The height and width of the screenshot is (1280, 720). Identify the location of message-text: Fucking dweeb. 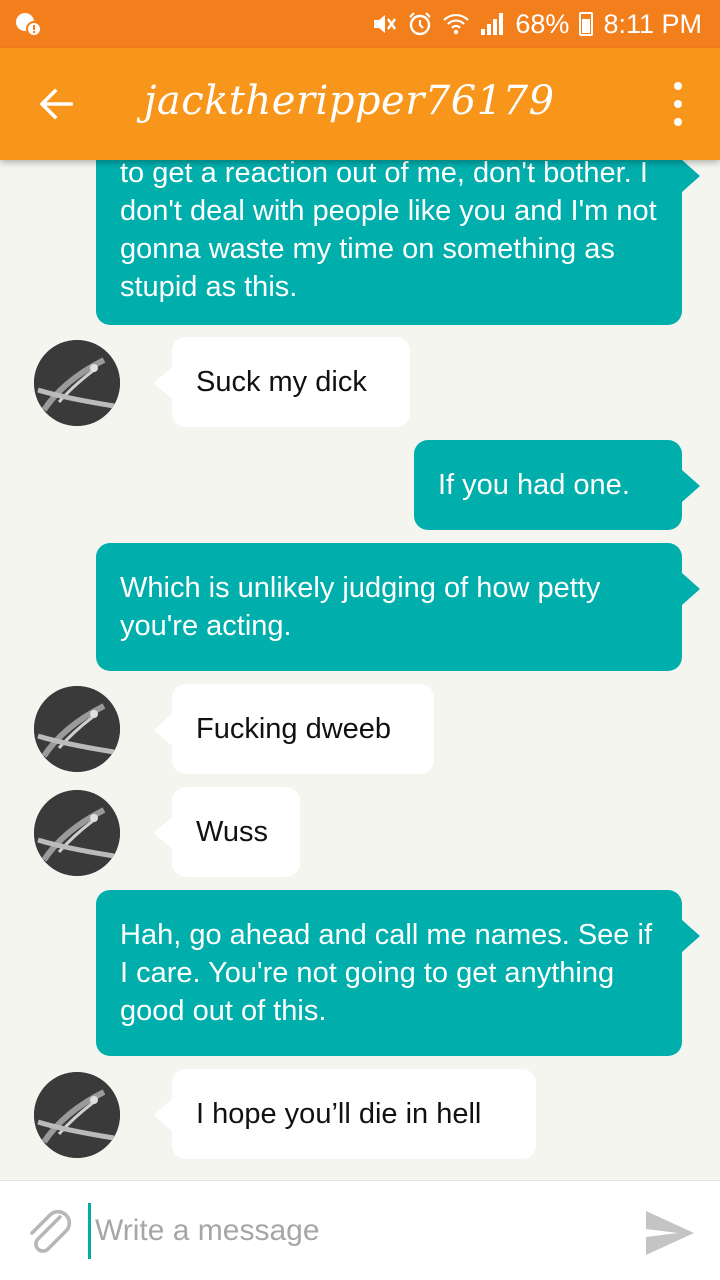
(294, 729).